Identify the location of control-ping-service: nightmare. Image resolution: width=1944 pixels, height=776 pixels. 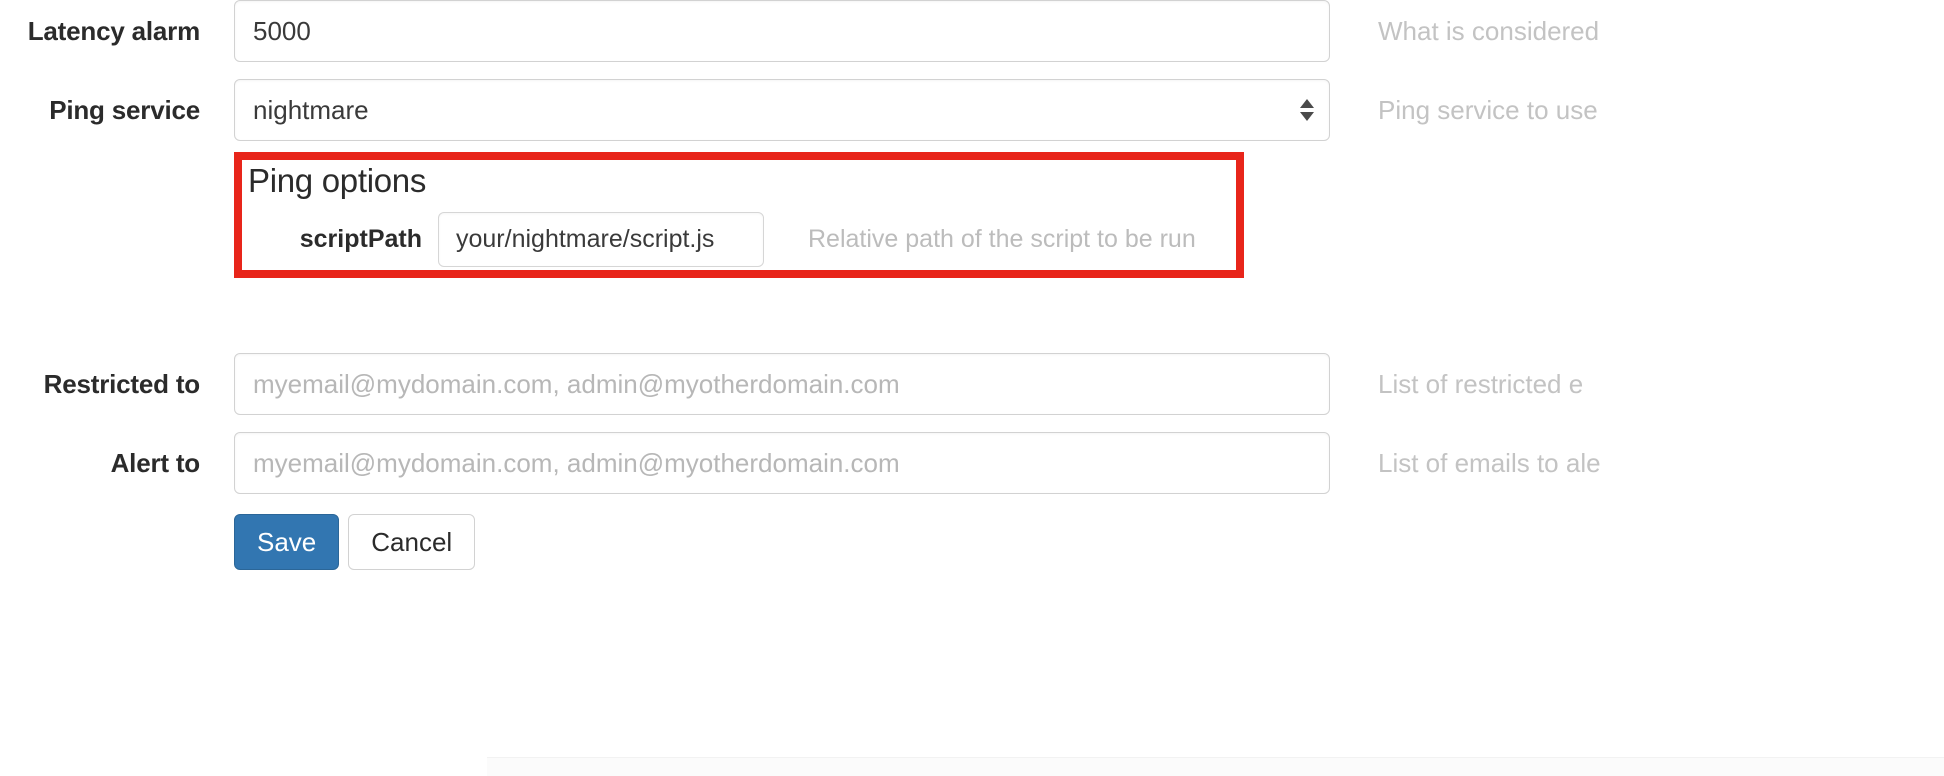
(782, 110).